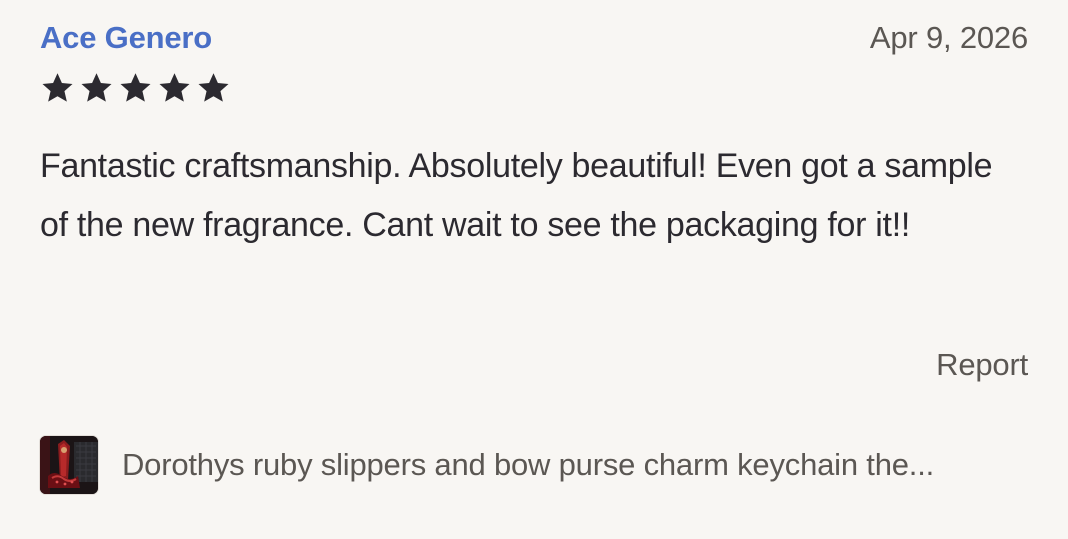  I want to click on review-date: Apr 9, 2026, so click(948, 37).